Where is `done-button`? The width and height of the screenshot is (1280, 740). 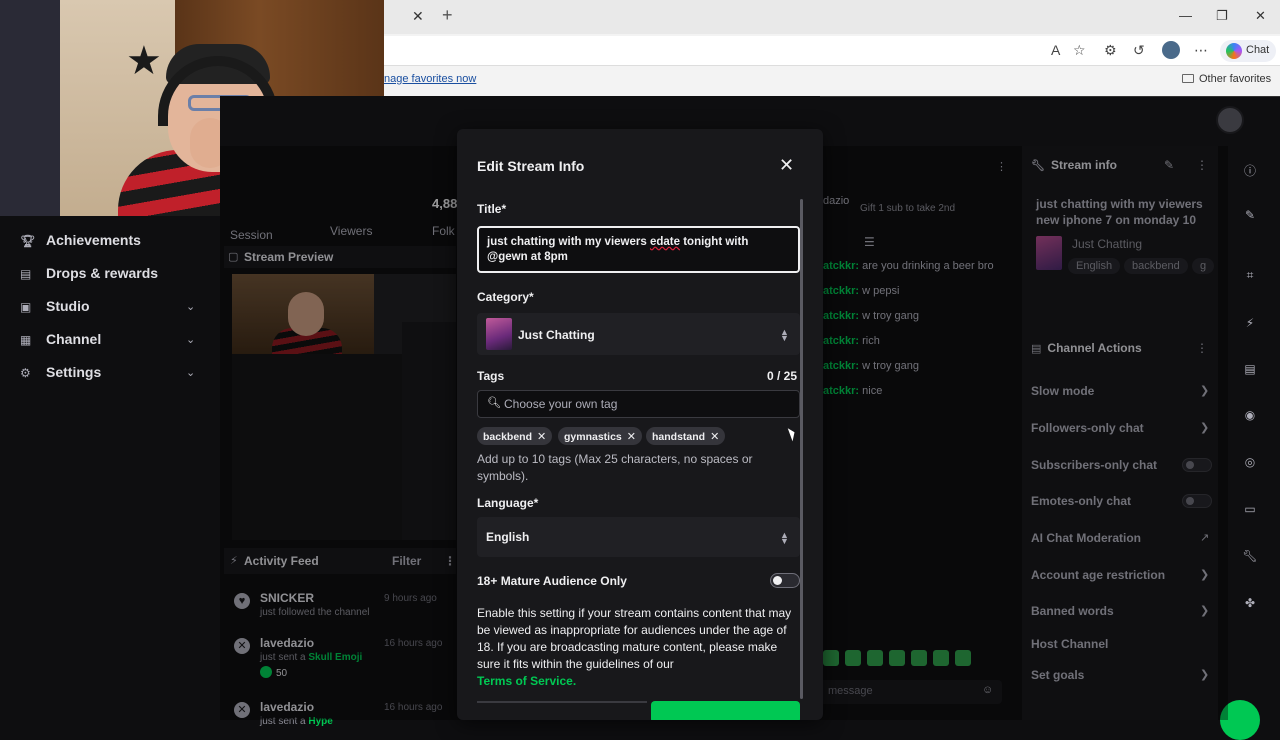 done-button is located at coordinates (725, 710).